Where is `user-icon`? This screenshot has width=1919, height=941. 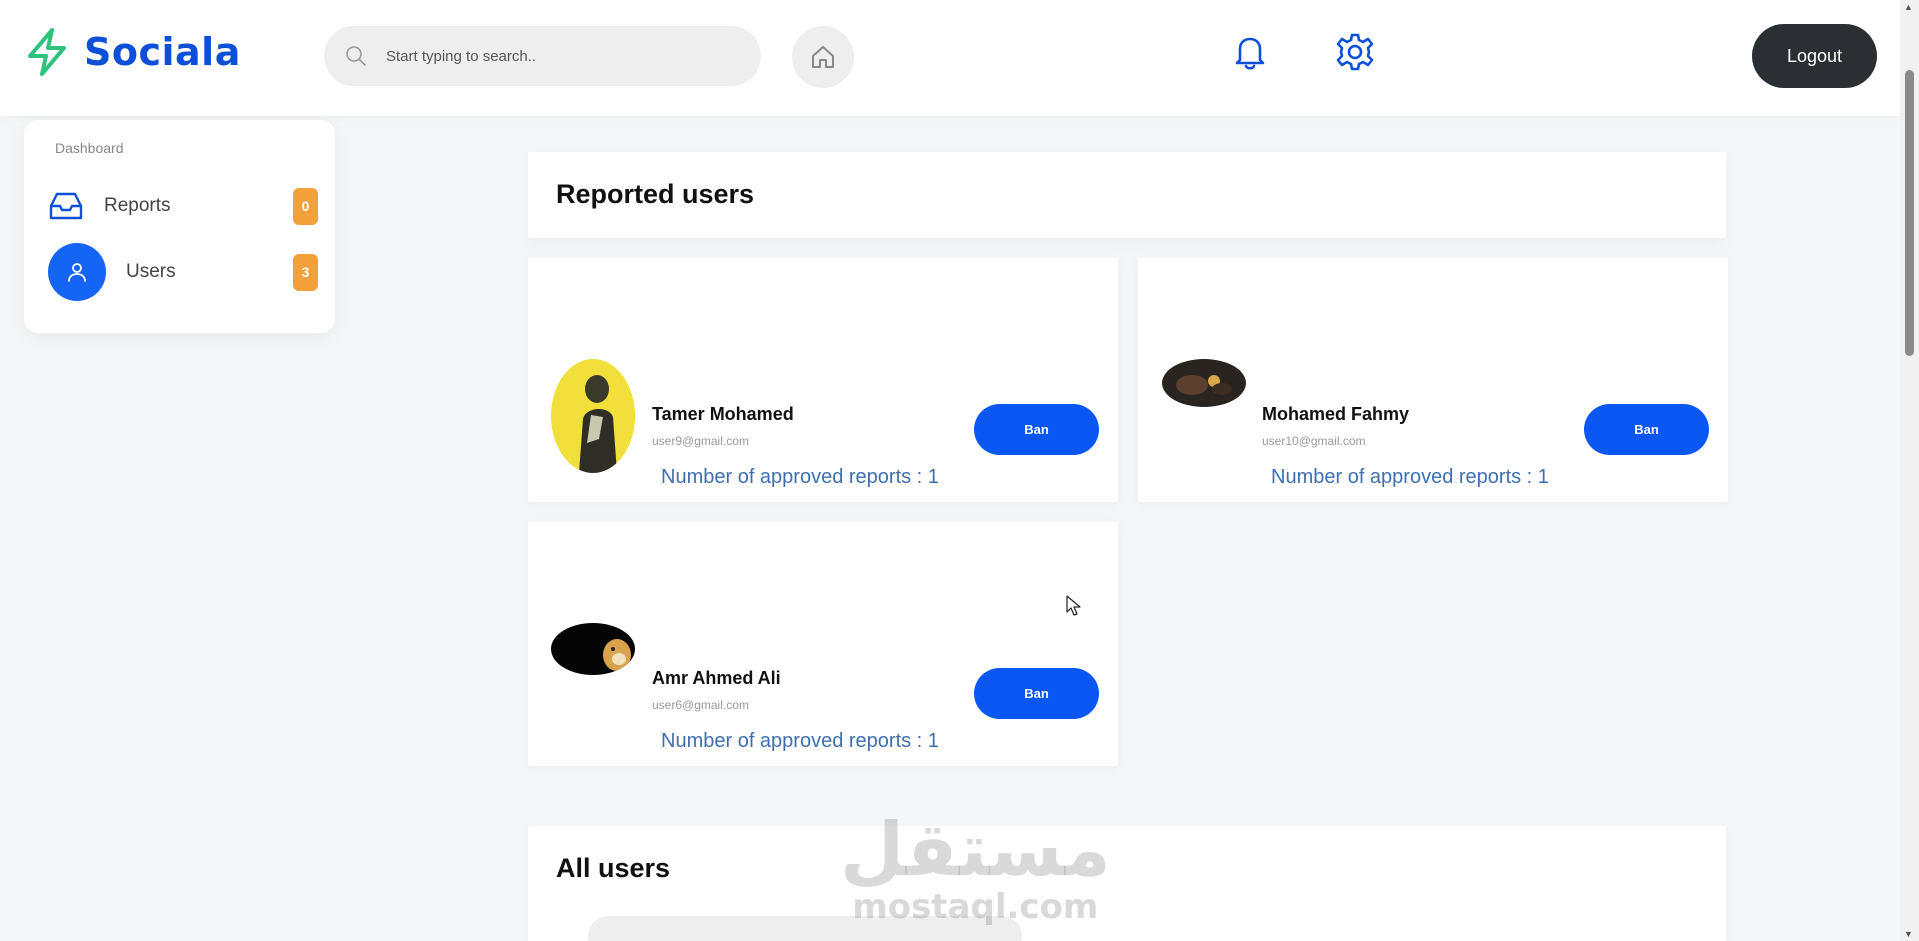 user-icon is located at coordinates (77, 272).